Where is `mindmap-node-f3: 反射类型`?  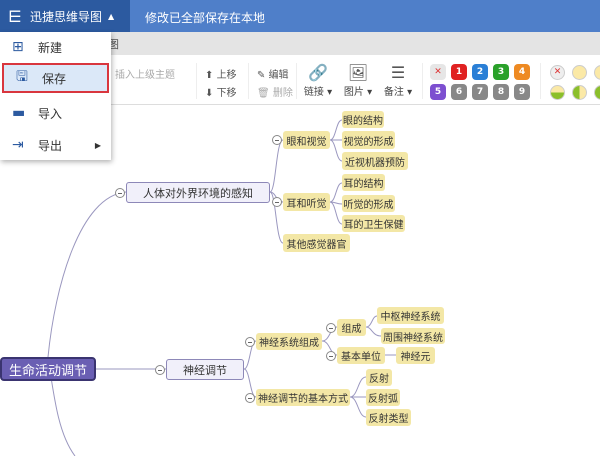 mindmap-node-f3: 反射类型 is located at coordinates (388, 417).